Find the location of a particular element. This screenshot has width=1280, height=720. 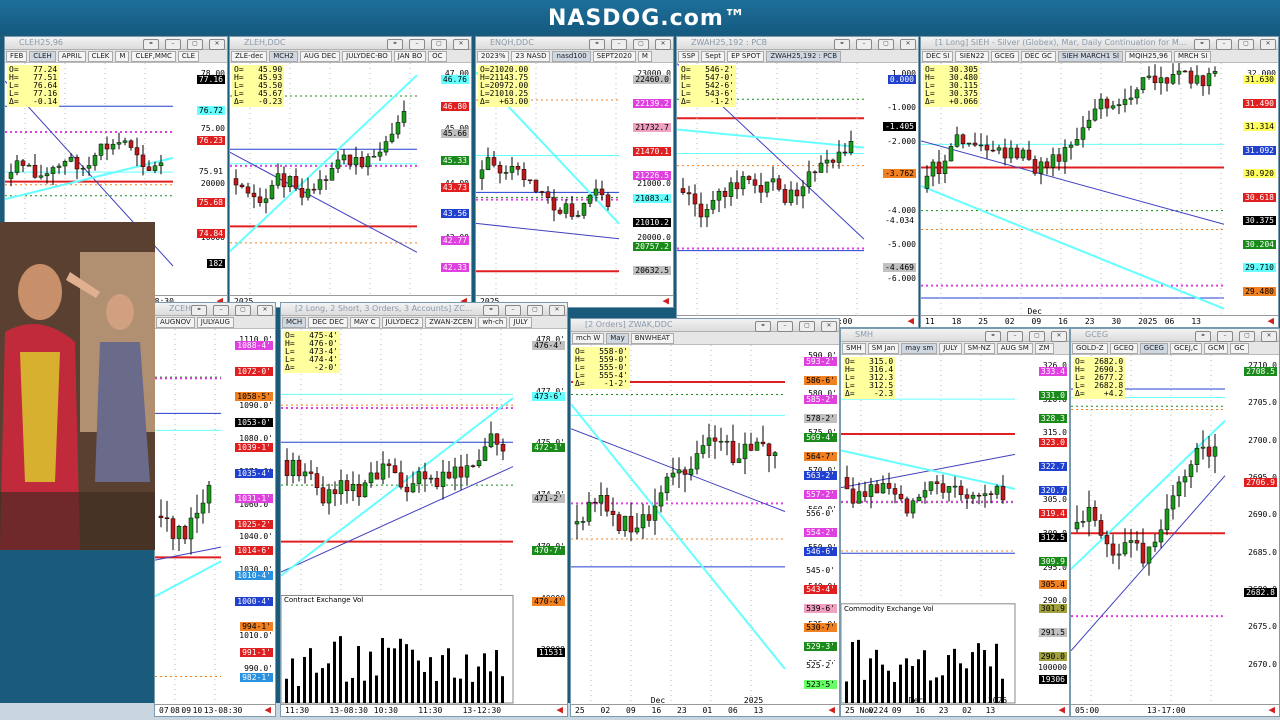

symbol-tab: CLEF,MMC is located at coordinates (153, 56).